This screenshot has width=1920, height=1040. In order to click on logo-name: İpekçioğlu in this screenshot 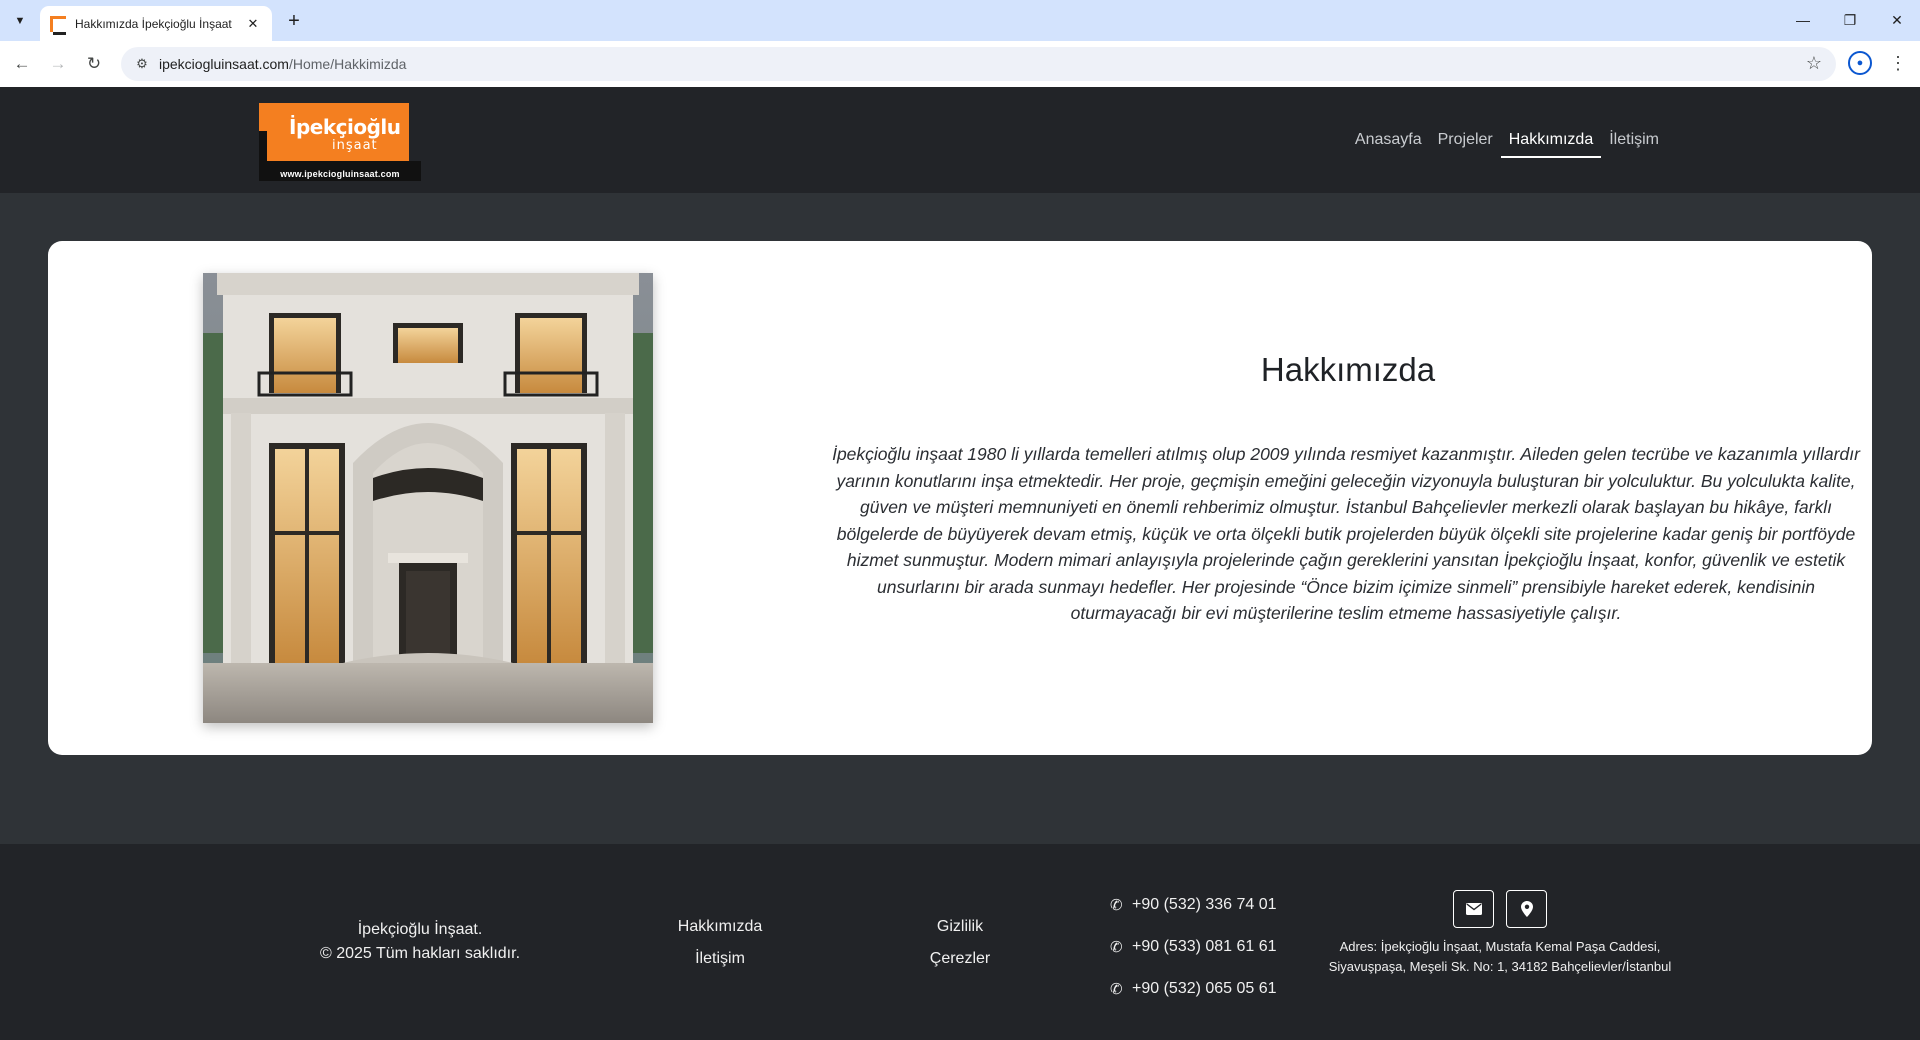, I will do `click(345, 127)`.